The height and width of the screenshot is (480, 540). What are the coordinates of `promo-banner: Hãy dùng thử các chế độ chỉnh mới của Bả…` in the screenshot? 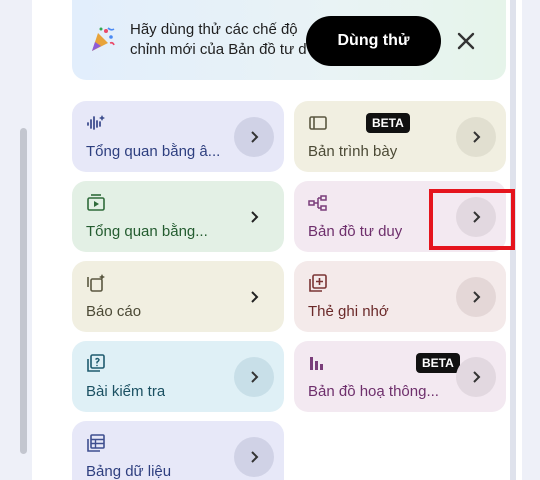 It's located at (289, 40).